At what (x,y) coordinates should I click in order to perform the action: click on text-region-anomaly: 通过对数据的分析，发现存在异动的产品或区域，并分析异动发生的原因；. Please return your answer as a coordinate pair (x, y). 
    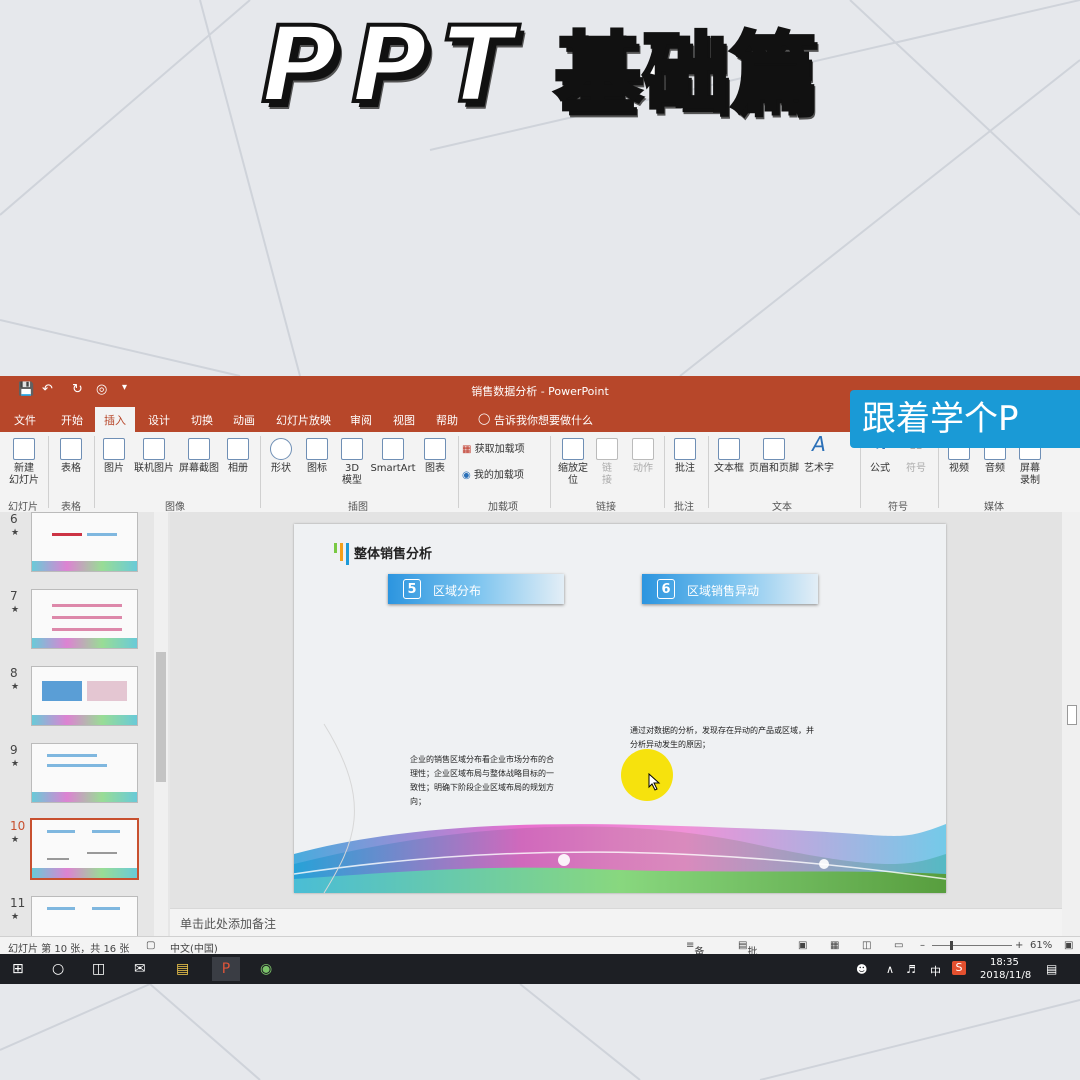
    Looking at the image, I should click on (722, 738).